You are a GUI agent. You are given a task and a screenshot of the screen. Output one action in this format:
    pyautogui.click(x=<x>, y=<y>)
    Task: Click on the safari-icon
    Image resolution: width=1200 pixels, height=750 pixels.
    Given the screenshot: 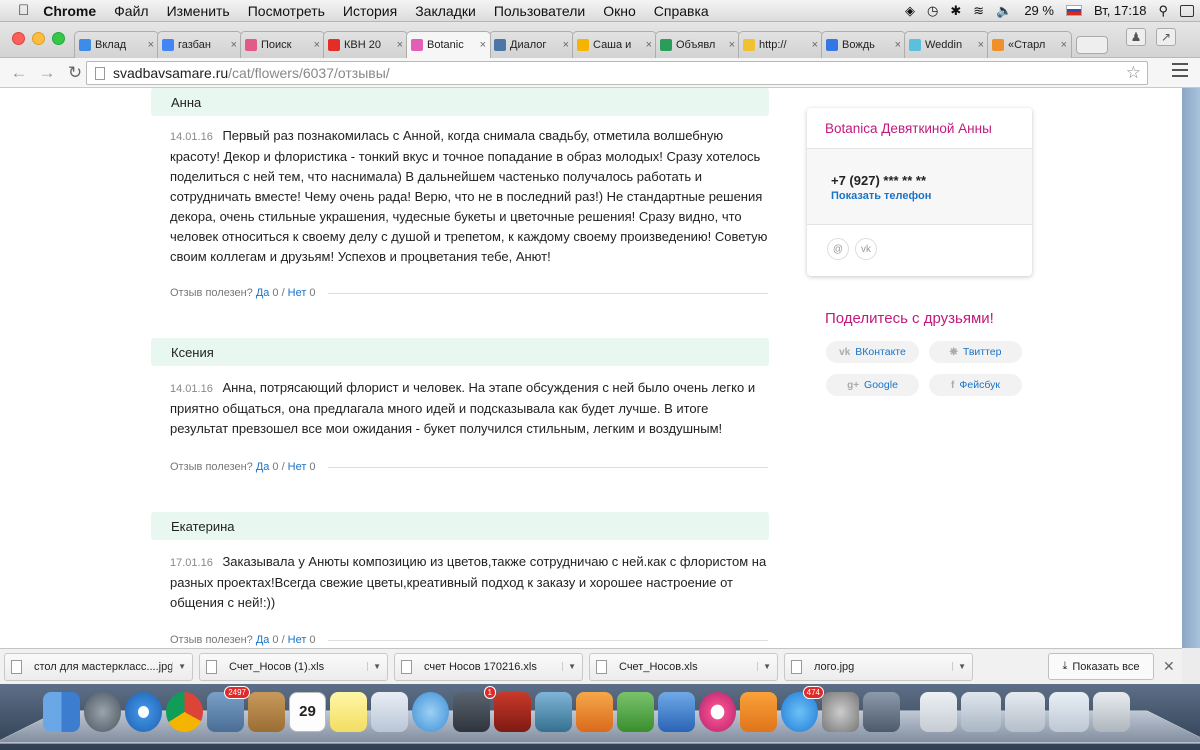 What is the action you would take?
    pyautogui.click(x=143, y=712)
    